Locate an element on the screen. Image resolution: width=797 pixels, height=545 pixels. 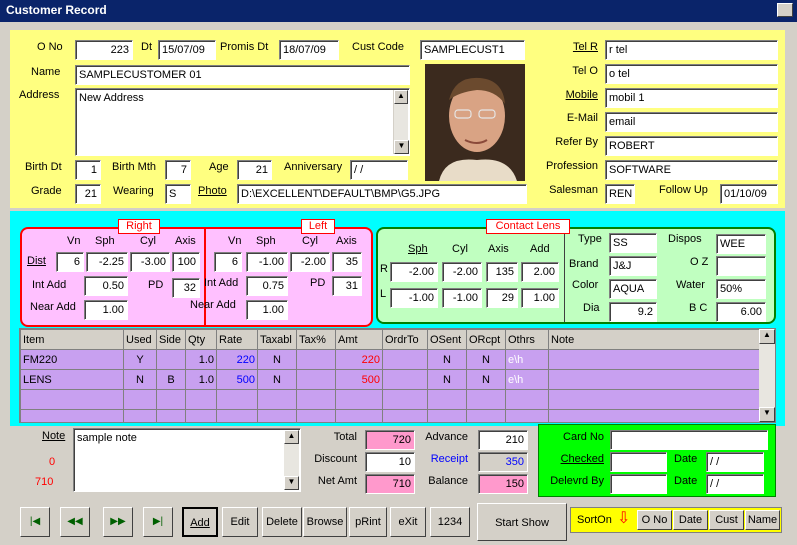
profession-field: SOFTWARE is located at coordinates (691, 170).